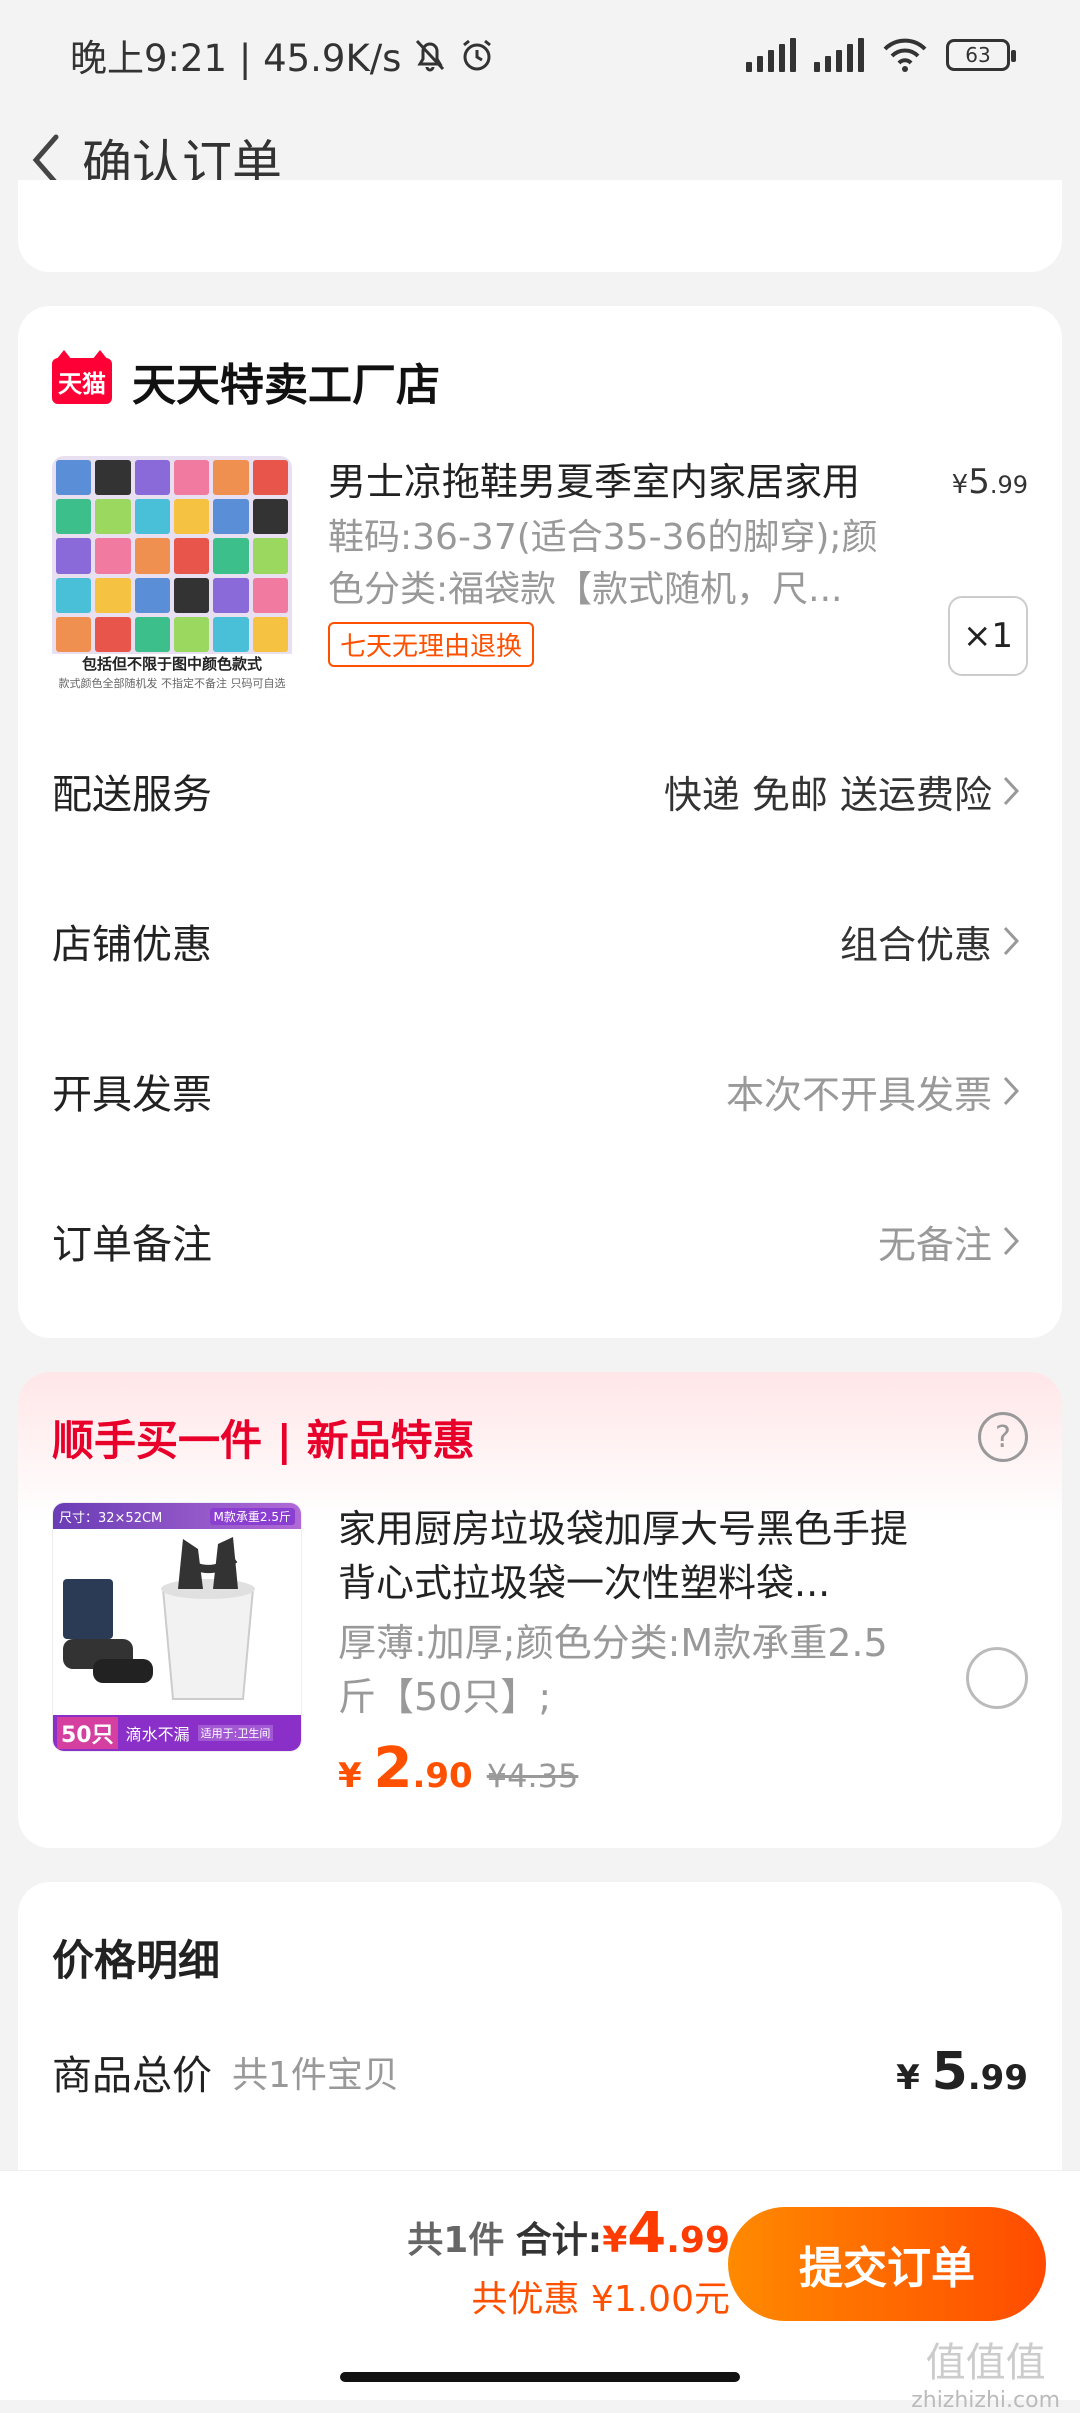 Image resolution: width=1080 pixels, height=2413 pixels. What do you see at coordinates (962, 2072) in the screenshot?
I see `goods-total-amount: ¥ 5.99` at bounding box center [962, 2072].